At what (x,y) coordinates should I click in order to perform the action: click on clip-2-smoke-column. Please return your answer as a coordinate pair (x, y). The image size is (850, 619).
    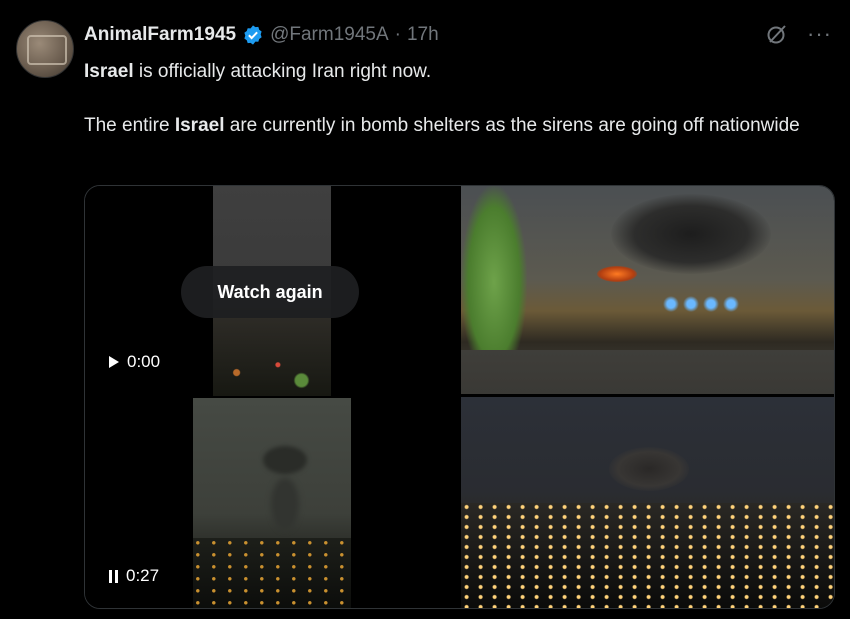
    Looking at the image, I should click on (285, 504).